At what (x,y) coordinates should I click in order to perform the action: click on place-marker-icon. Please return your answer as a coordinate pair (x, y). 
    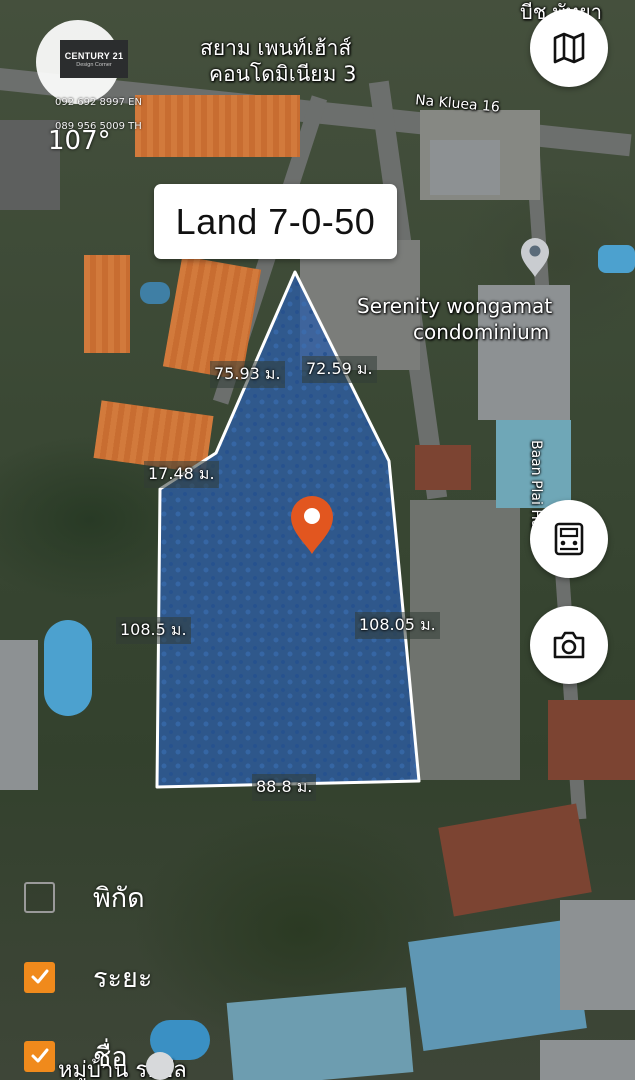
    Looking at the image, I should click on (535, 257).